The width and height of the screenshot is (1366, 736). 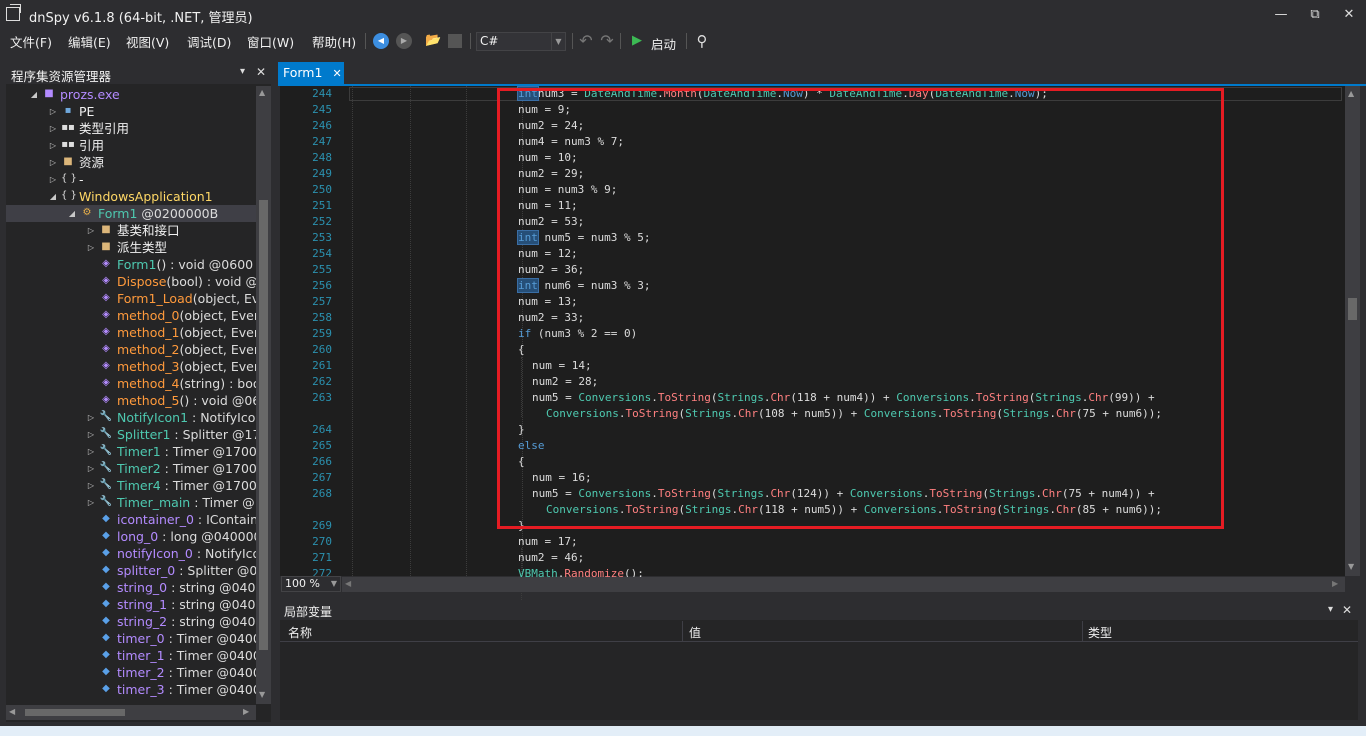 What do you see at coordinates (663, 43) in the screenshot?
I see `start-button: 启动` at bounding box center [663, 43].